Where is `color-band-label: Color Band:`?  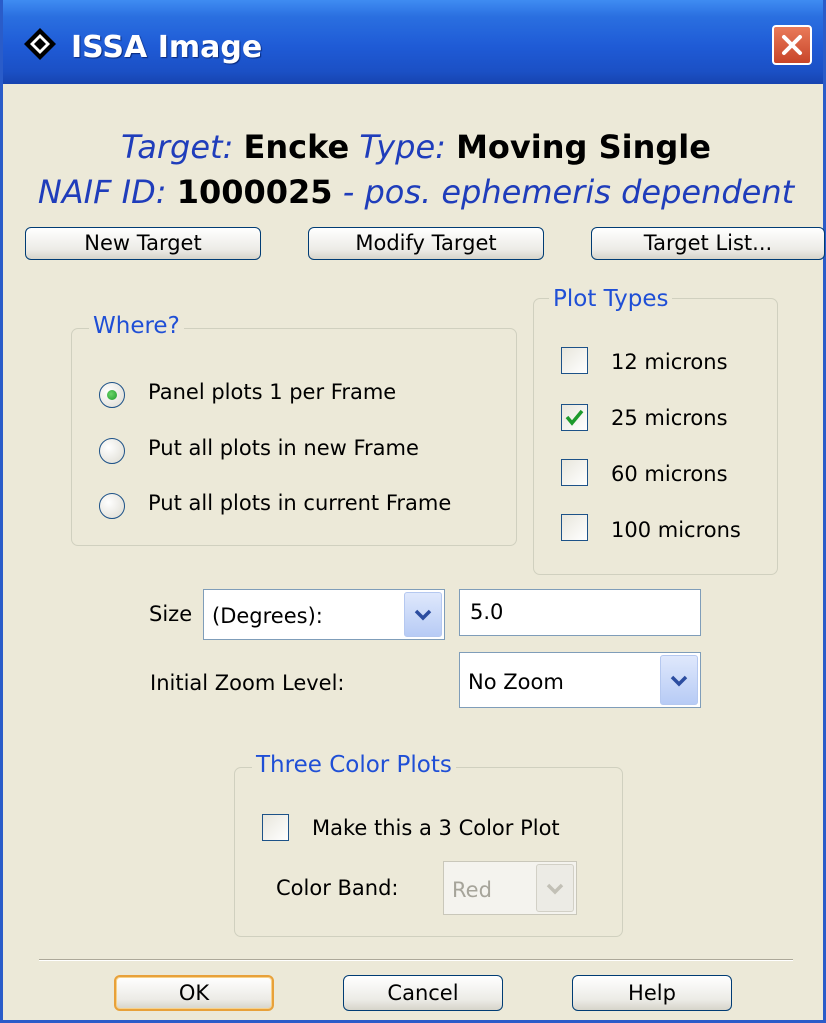
color-band-label: Color Band: is located at coordinates (337, 888).